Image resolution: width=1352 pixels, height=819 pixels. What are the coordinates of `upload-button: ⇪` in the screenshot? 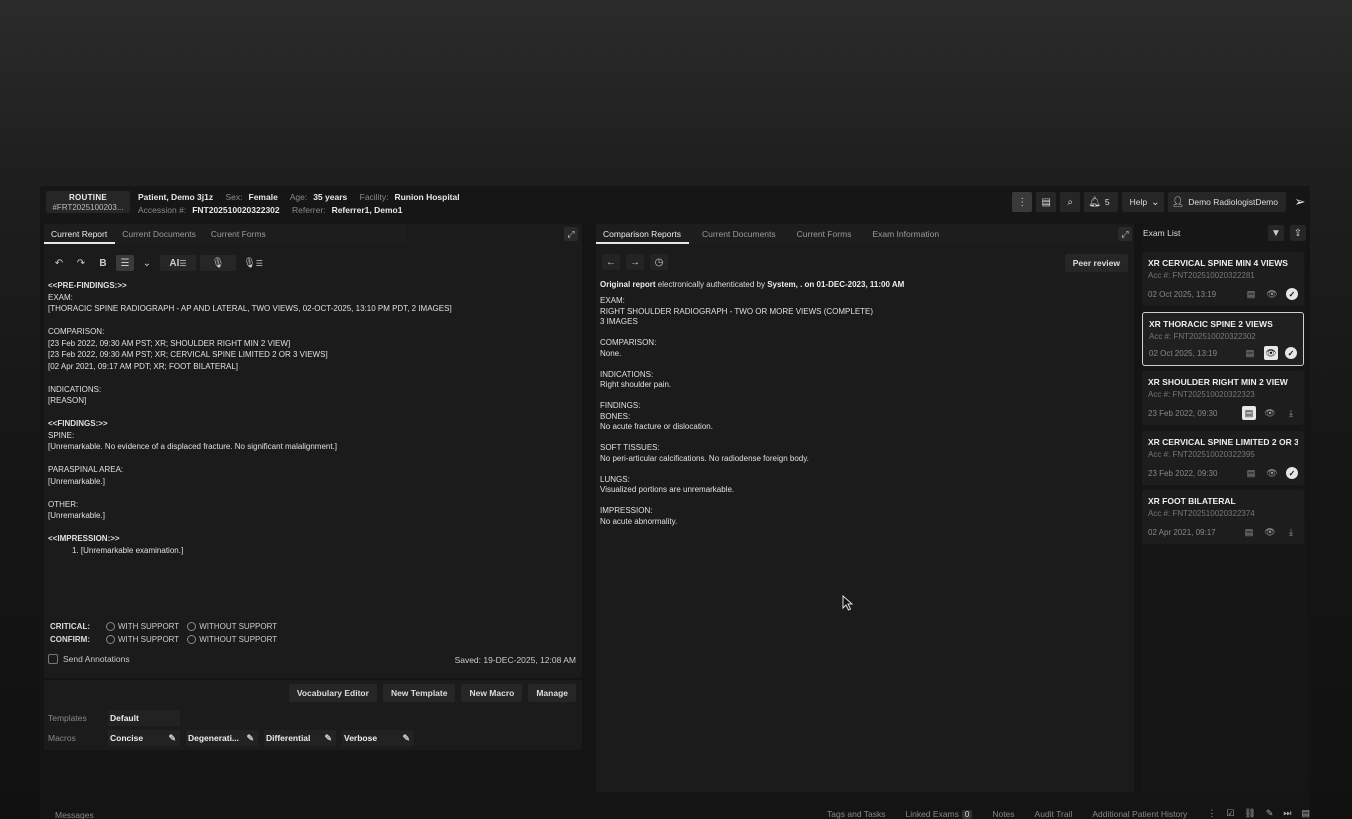 It's located at (1298, 233).